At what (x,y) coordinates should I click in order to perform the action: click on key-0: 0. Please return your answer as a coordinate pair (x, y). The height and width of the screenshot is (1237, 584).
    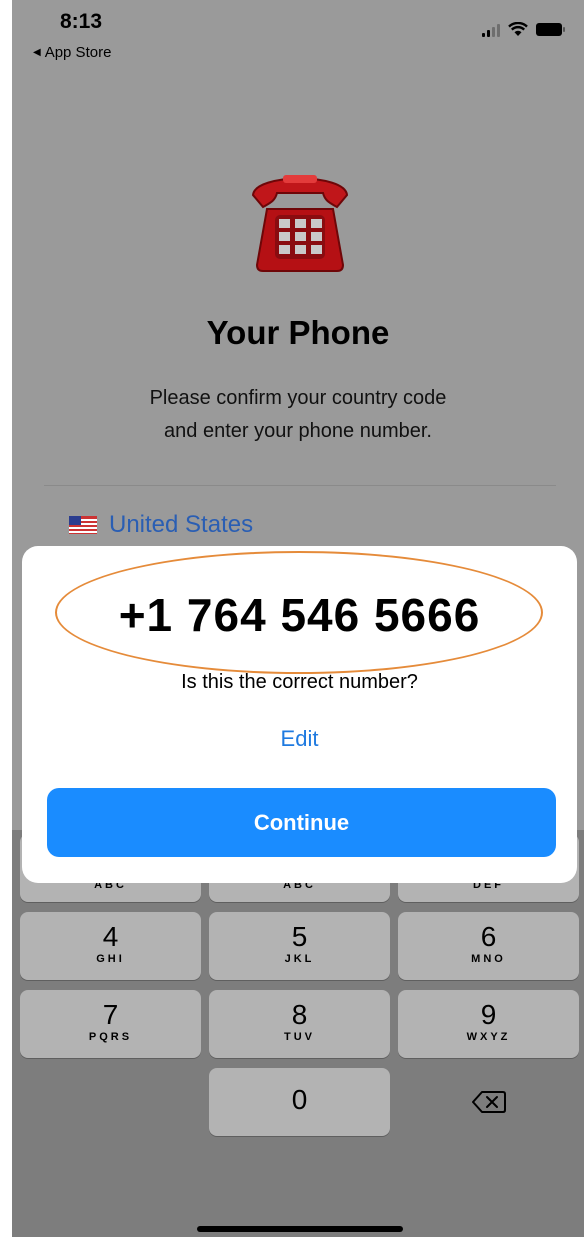
    Looking at the image, I should click on (299, 1102).